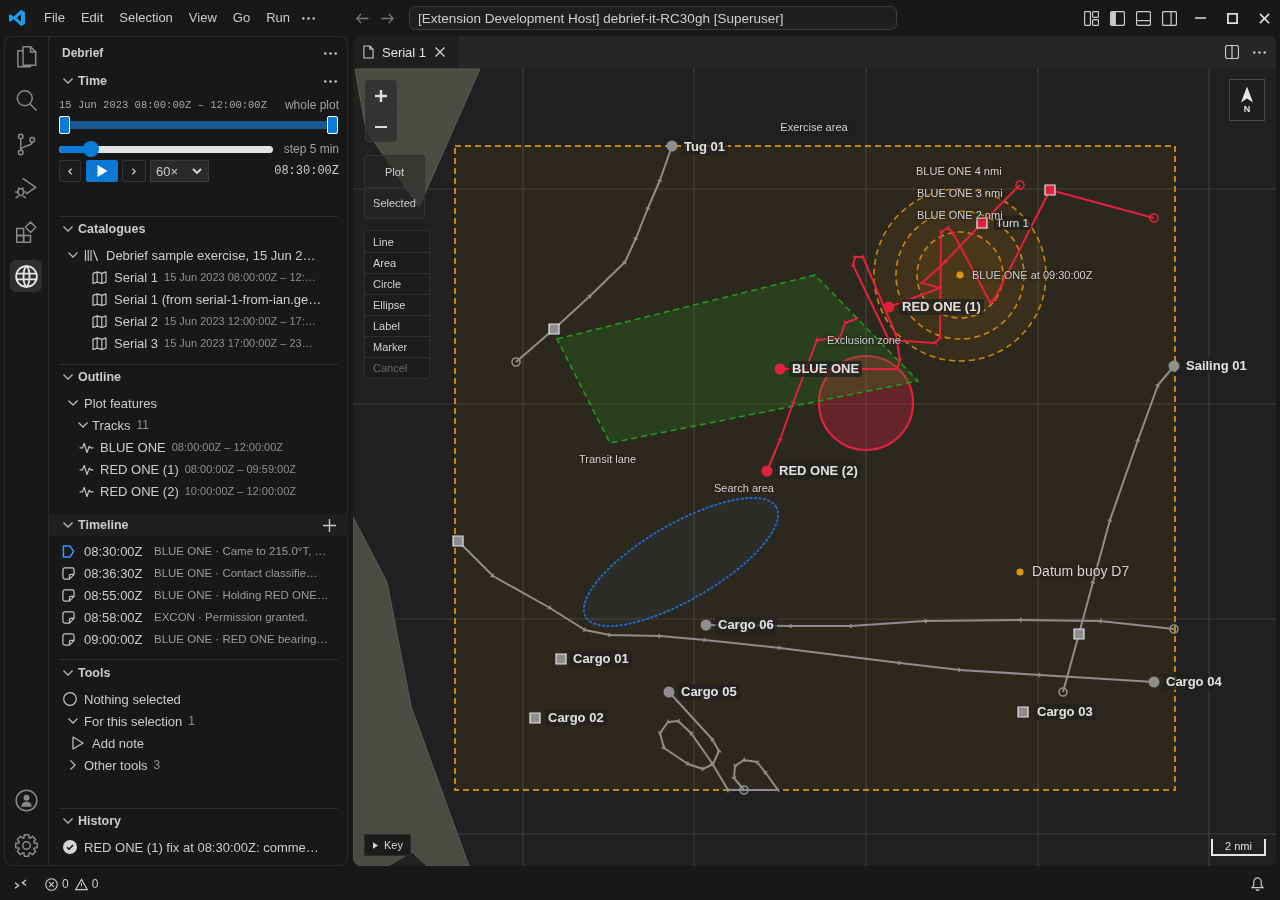 The image size is (1280, 900). Describe the element at coordinates (959, 172) in the screenshot. I see `ring-label: BLUE ONE 4 nmi` at that location.